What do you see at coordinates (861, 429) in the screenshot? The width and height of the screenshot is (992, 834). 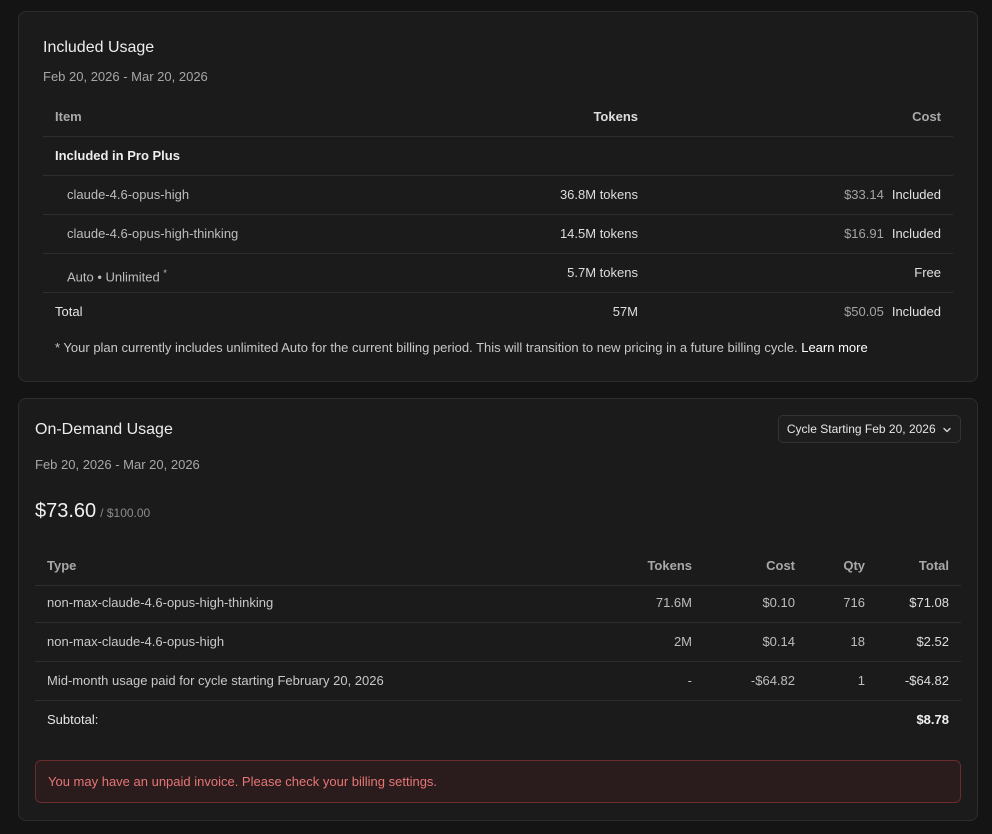 I see `cycle-select-label: Cycle Starting Feb 20, 2026` at bounding box center [861, 429].